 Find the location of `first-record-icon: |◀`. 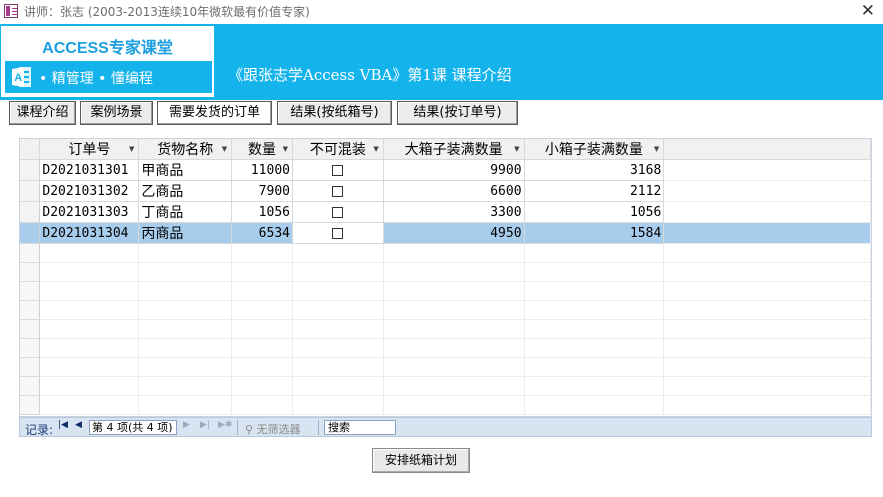

first-record-icon: |◀ is located at coordinates (63, 425).